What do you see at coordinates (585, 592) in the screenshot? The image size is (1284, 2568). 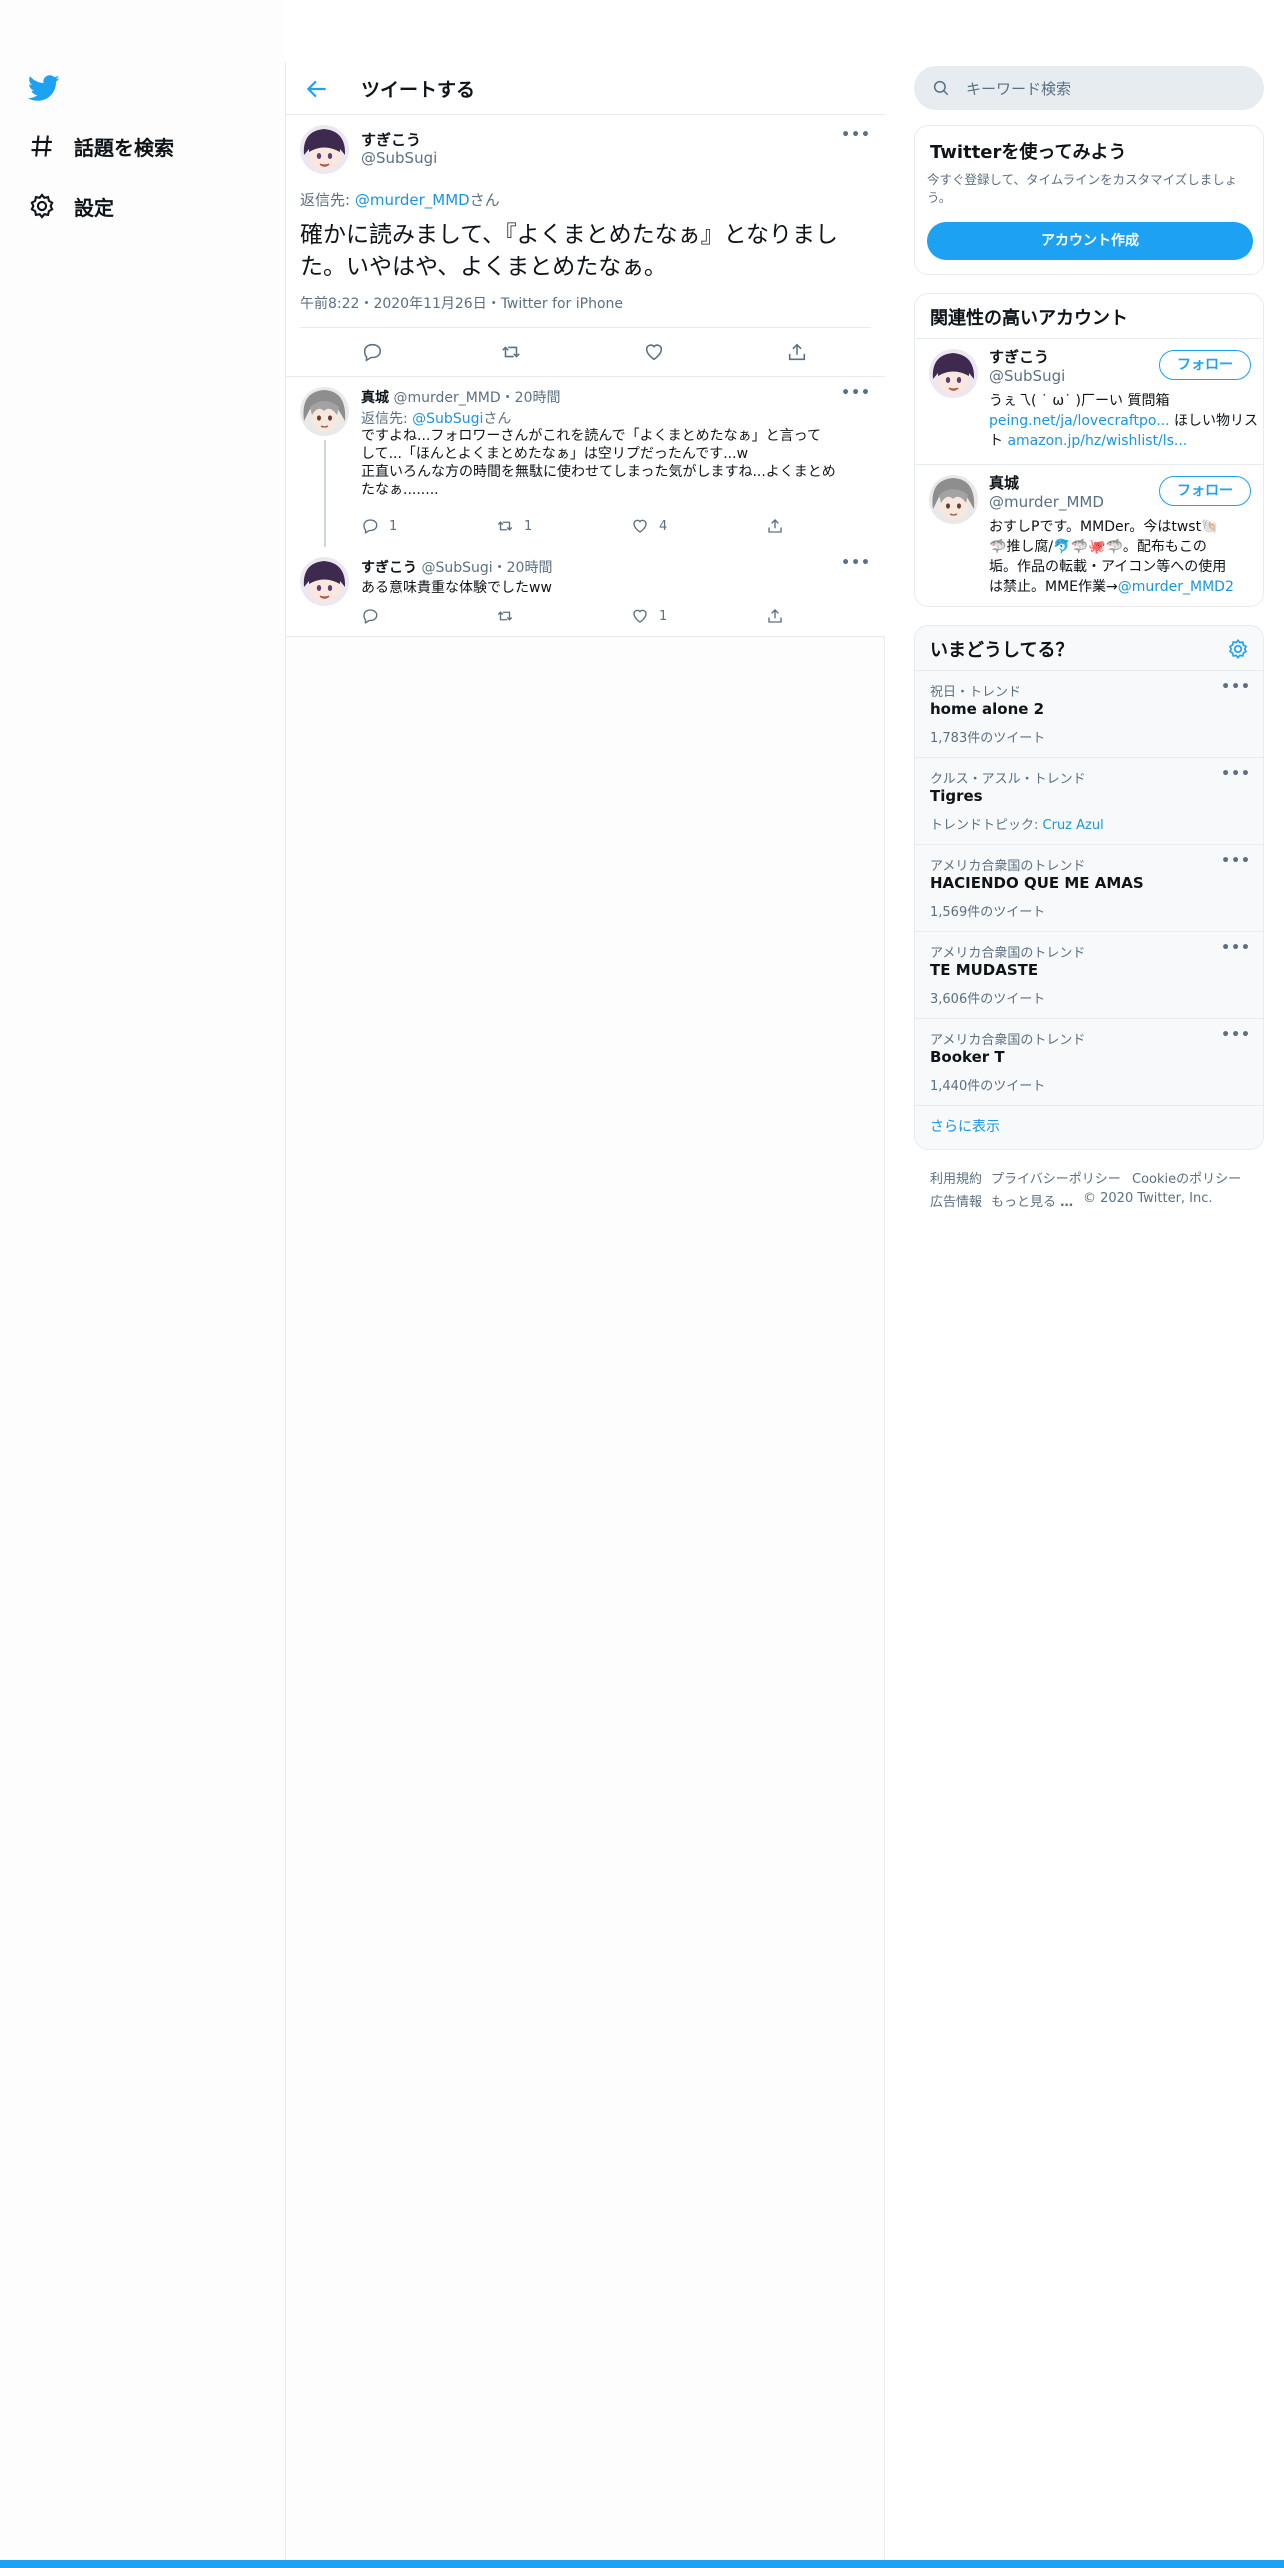 I see `reply-tweet: すぎこう @SubSugi・20時間 ••• ある意味貴重な体験でしたww 1` at bounding box center [585, 592].